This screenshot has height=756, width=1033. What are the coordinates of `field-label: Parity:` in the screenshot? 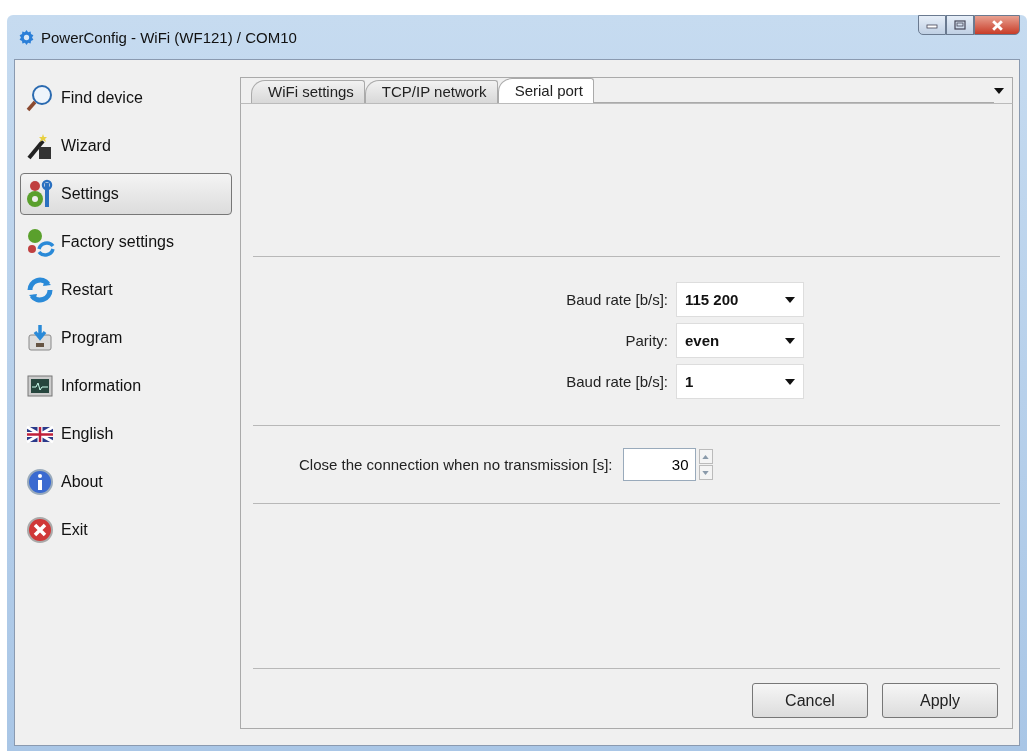 It's located at (646, 340).